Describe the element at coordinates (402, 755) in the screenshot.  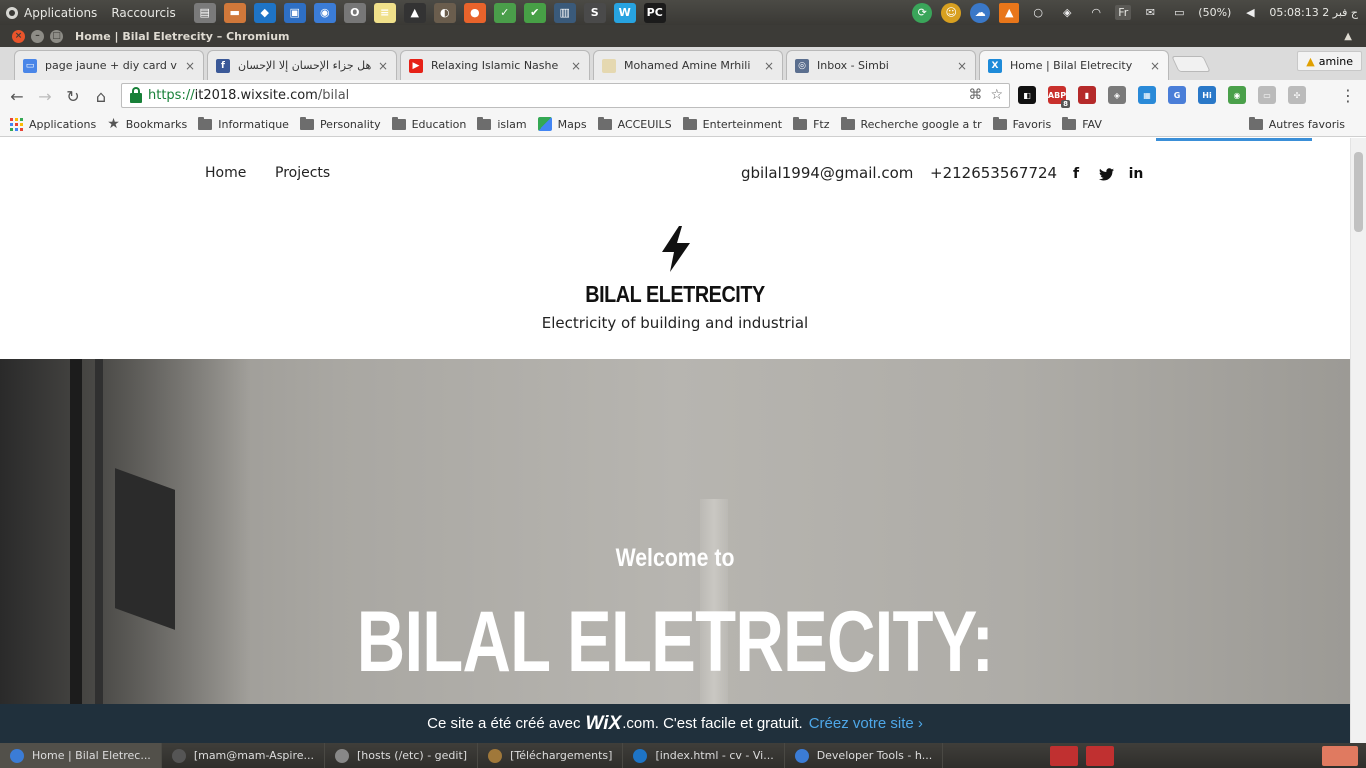
I see `taskbar-item: [hosts (/etc) - gedit]` at that location.